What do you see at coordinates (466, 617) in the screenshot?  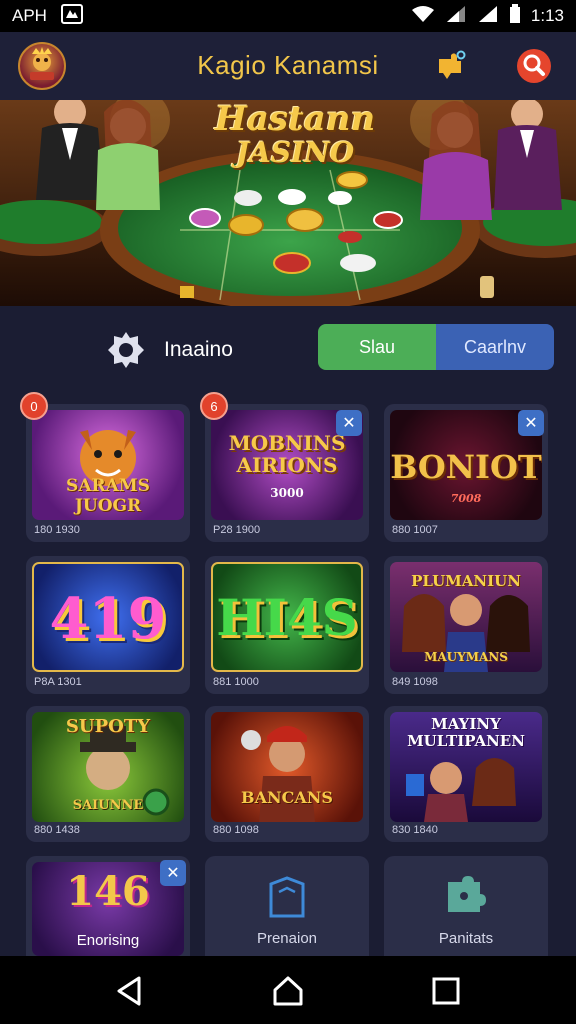 I see `game-thumbnail: PLUMANIUN MAUYMANS` at bounding box center [466, 617].